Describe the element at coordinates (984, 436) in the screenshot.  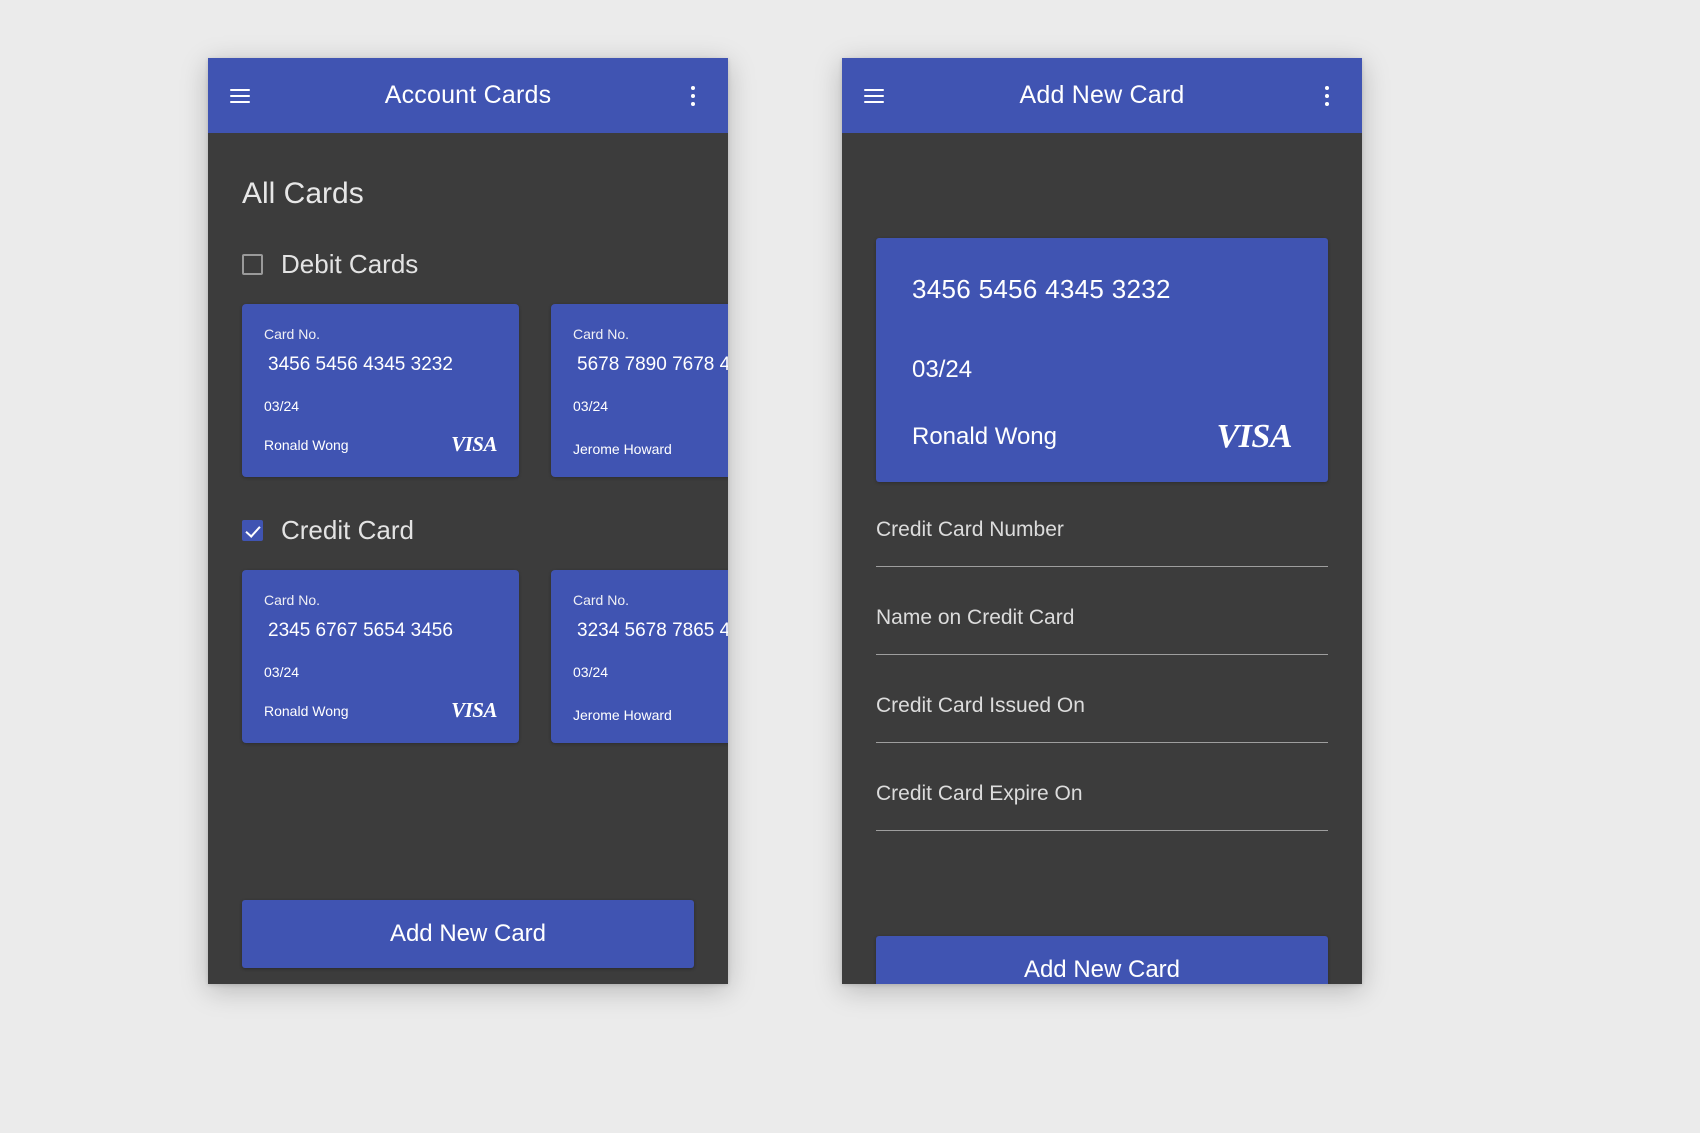
I see `preview-card-holder: Ronald Wong` at that location.